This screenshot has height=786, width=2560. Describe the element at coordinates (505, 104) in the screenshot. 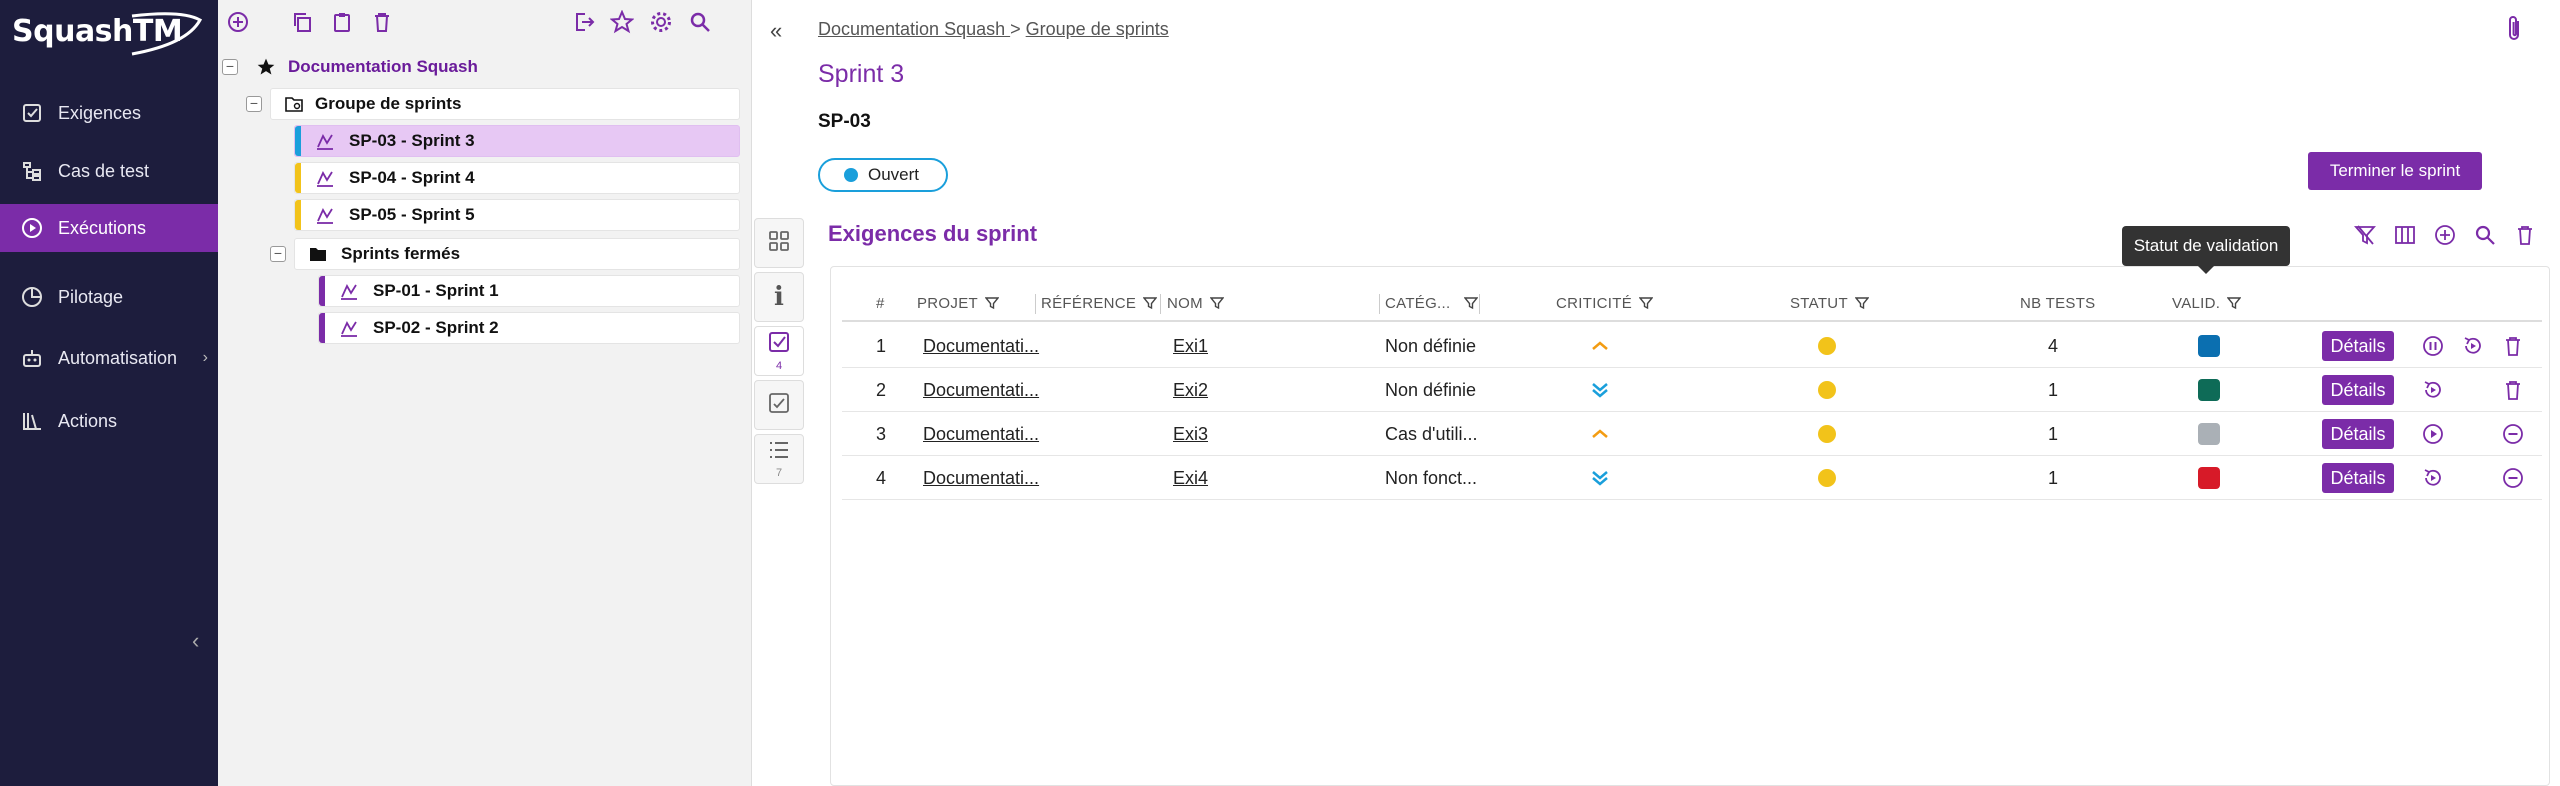

I see `tree-folder-sprint-group: Groupe de sprints` at that location.